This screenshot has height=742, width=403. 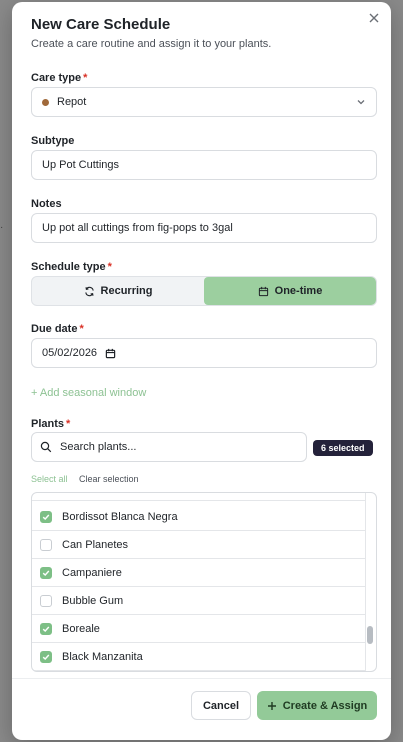 What do you see at coordinates (370, 635) in the screenshot?
I see `scrollbar-thumb` at bounding box center [370, 635].